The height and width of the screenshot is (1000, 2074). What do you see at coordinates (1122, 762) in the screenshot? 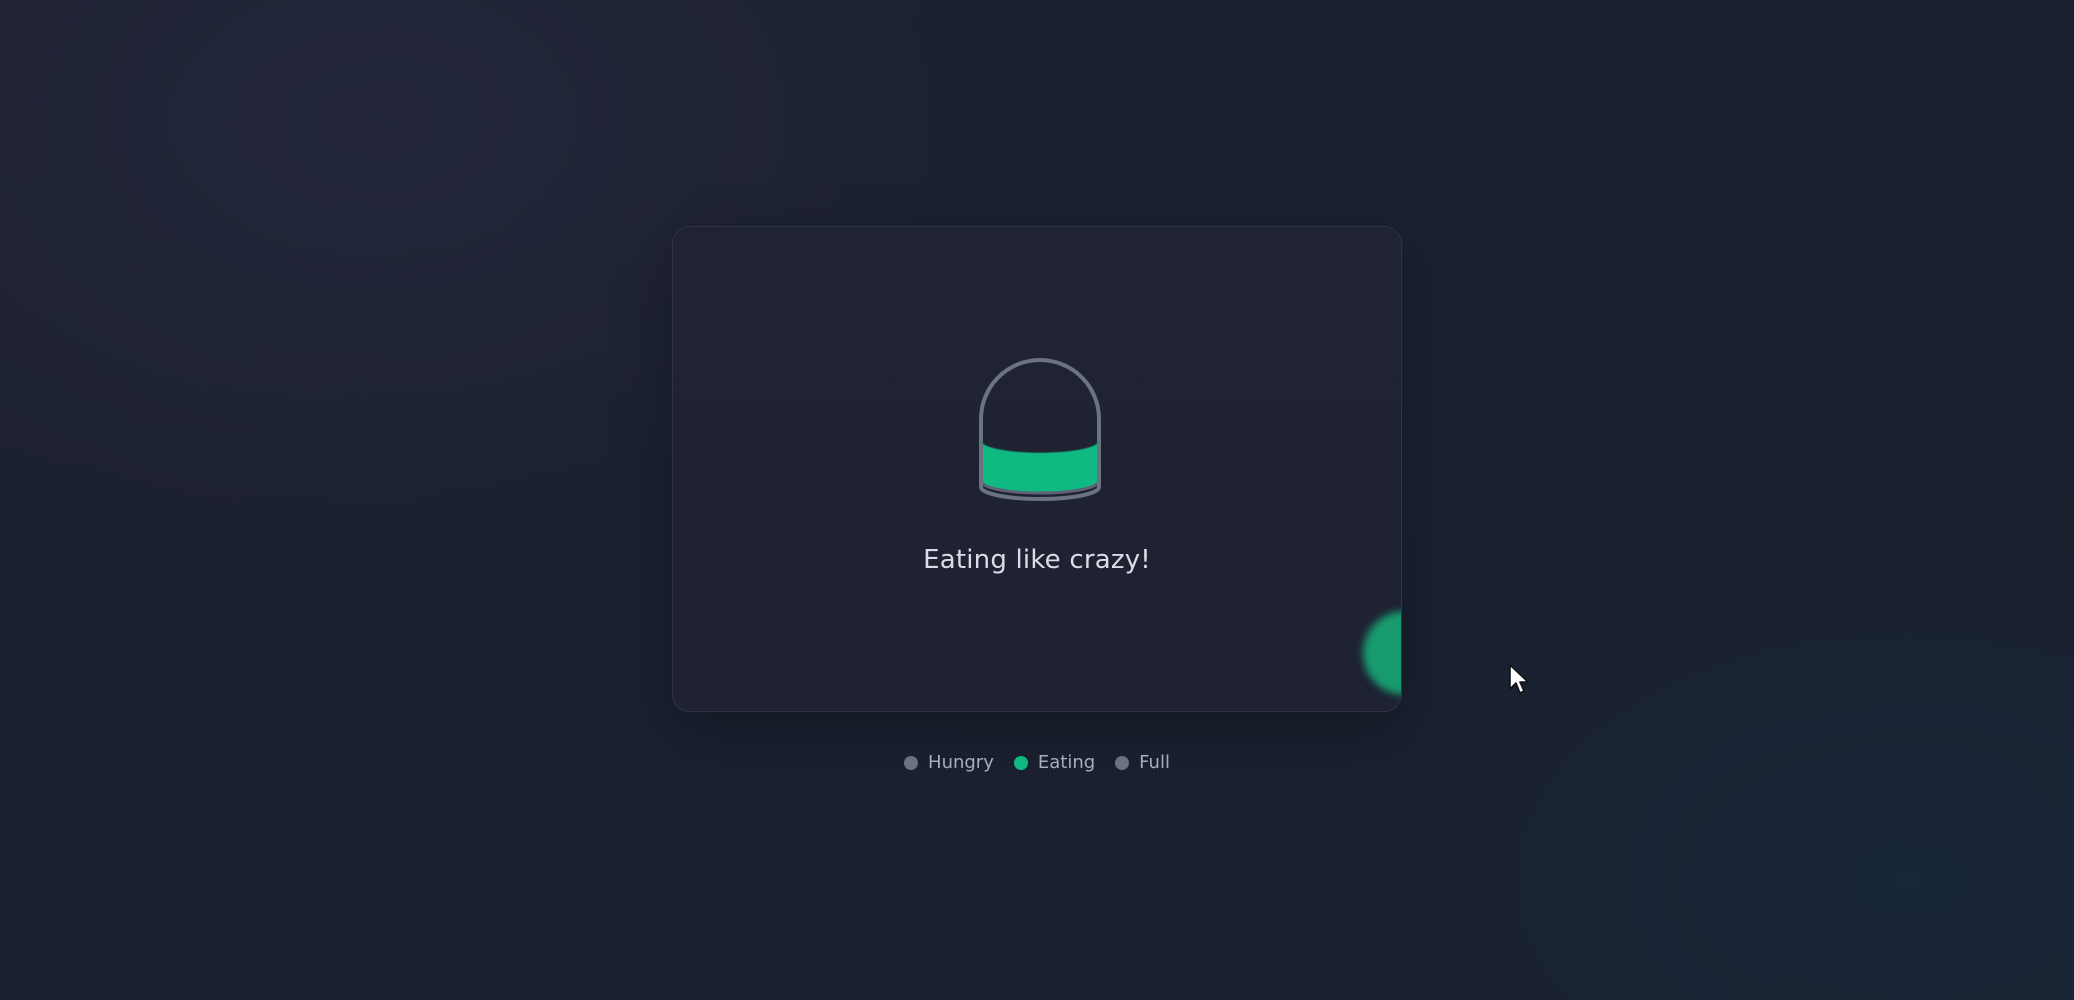
I see `full-dot-icon` at bounding box center [1122, 762].